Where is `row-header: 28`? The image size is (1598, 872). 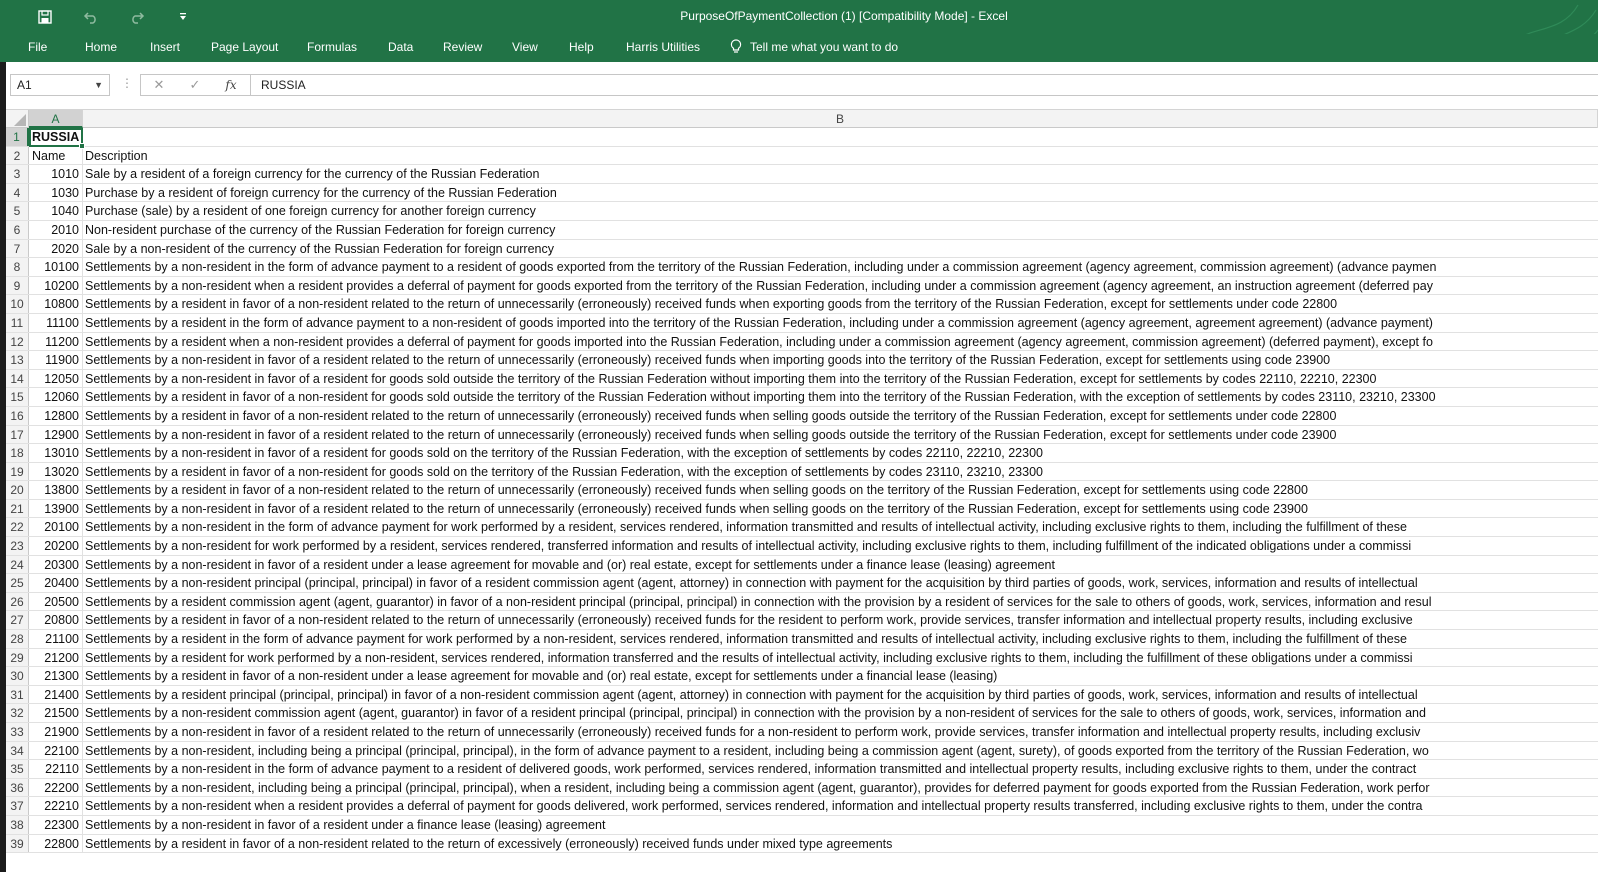 row-header: 28 is located at coordinates (17, 639).